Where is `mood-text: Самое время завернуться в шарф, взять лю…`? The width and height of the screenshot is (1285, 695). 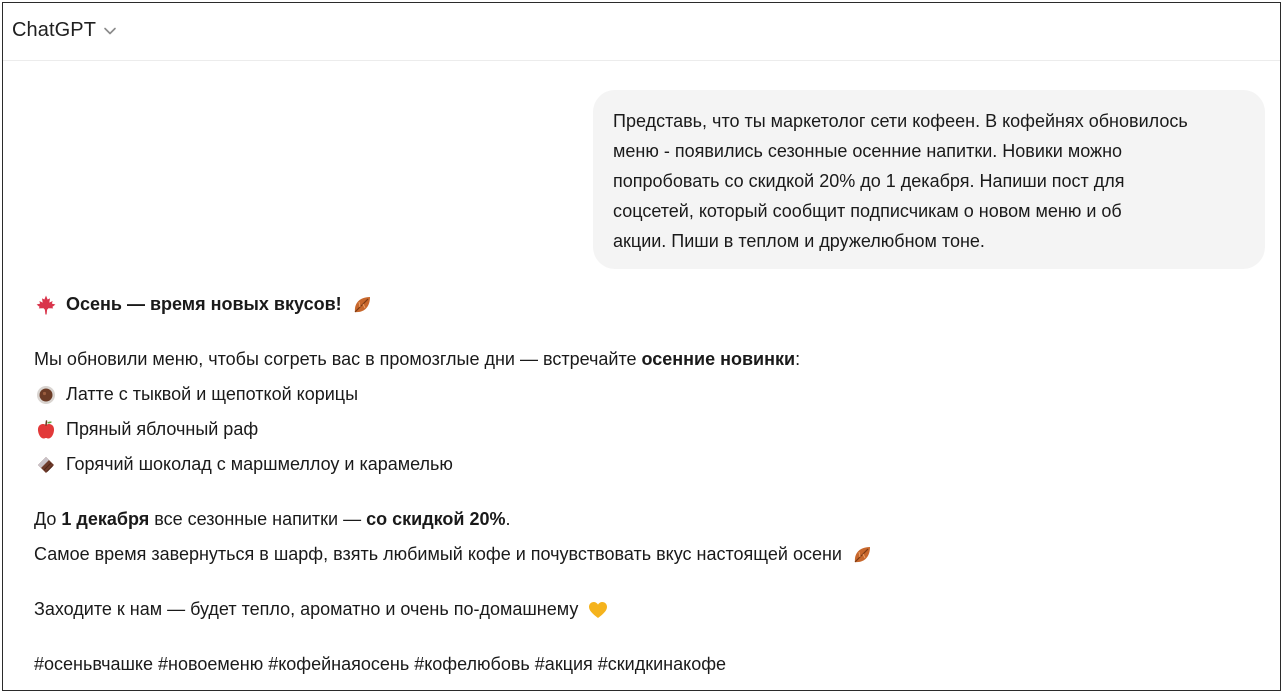 mood-text: Самое время завернуться в шарф, взять лю… is located at coordinates (438, 554).